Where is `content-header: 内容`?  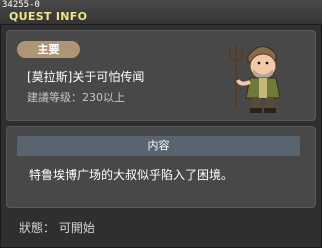 content-header: 内容 is located at coordinates (158, 146).